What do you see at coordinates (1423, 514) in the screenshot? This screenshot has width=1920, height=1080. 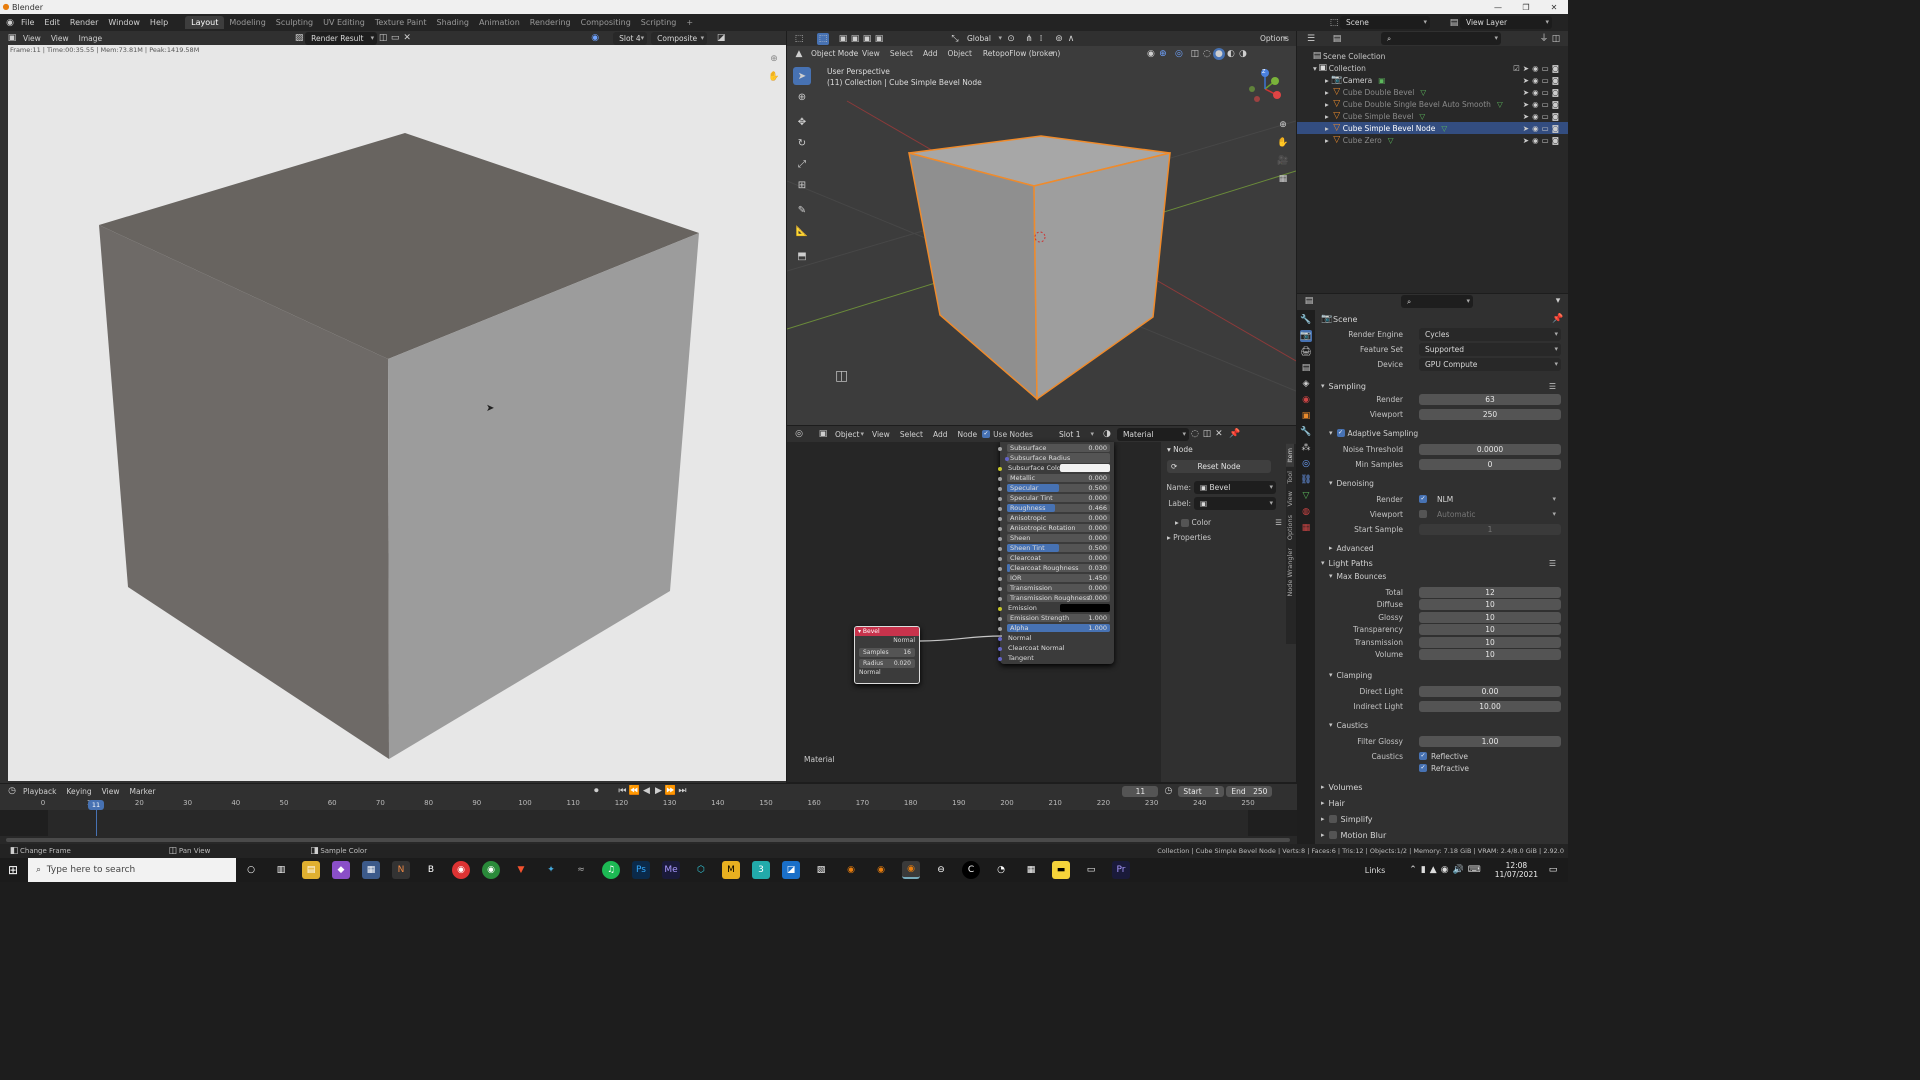 I see `denoise-viewport-checkbox` at bounding box center [1423, 514].